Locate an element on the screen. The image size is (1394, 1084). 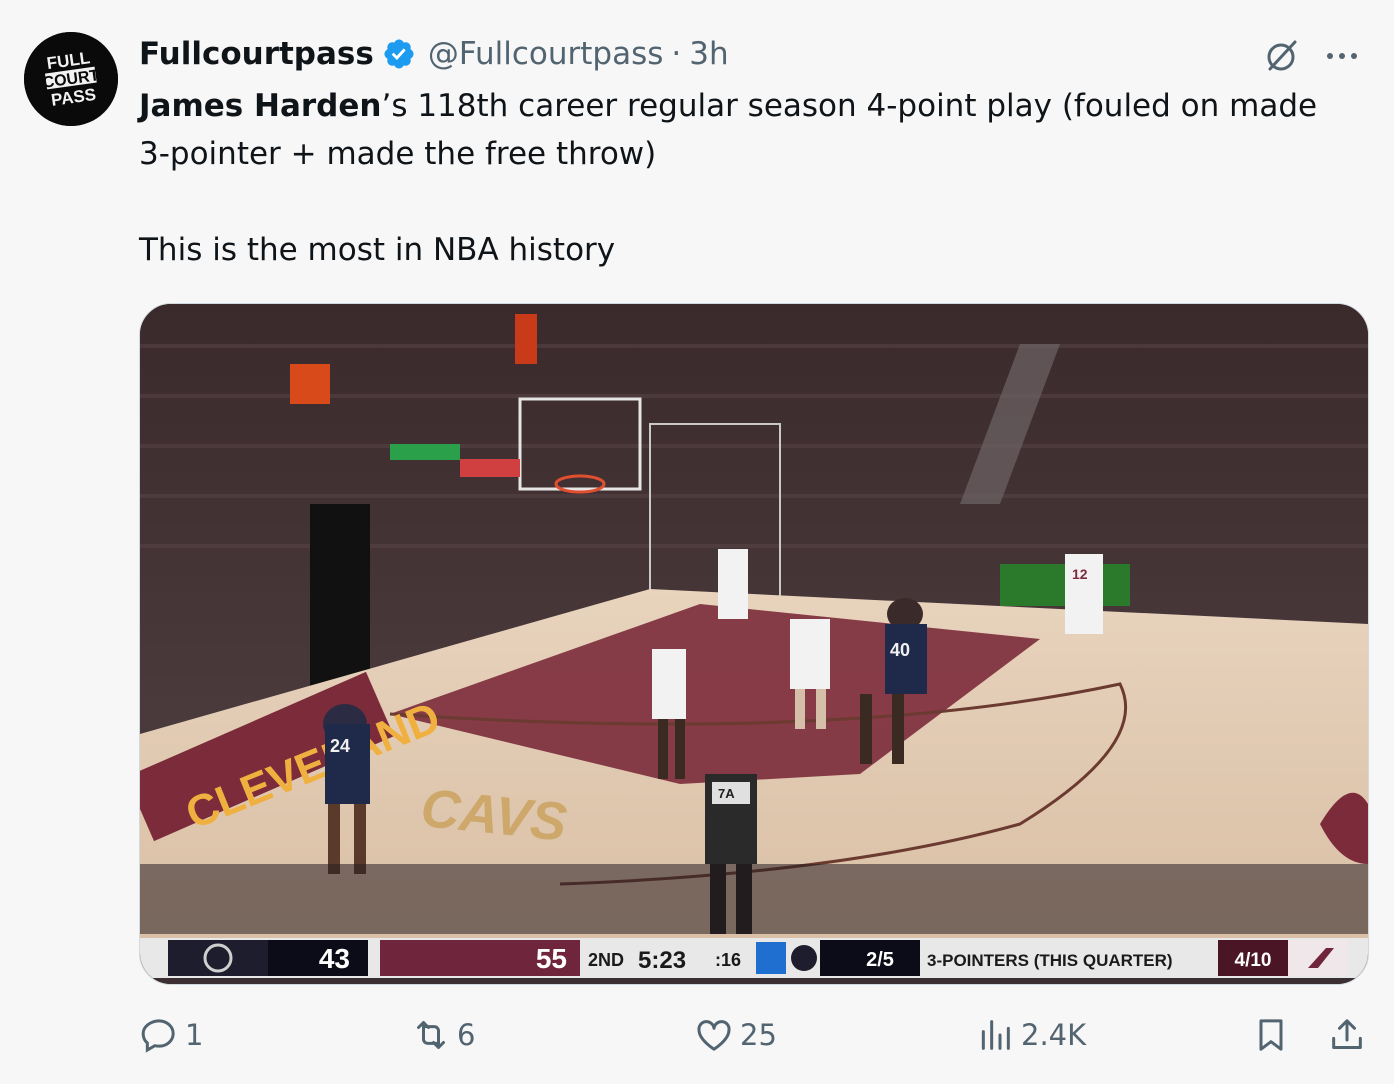
tweet-header: Fullcourtpass @Fullcourtpass · 3h is located at coordinates (434, 54).